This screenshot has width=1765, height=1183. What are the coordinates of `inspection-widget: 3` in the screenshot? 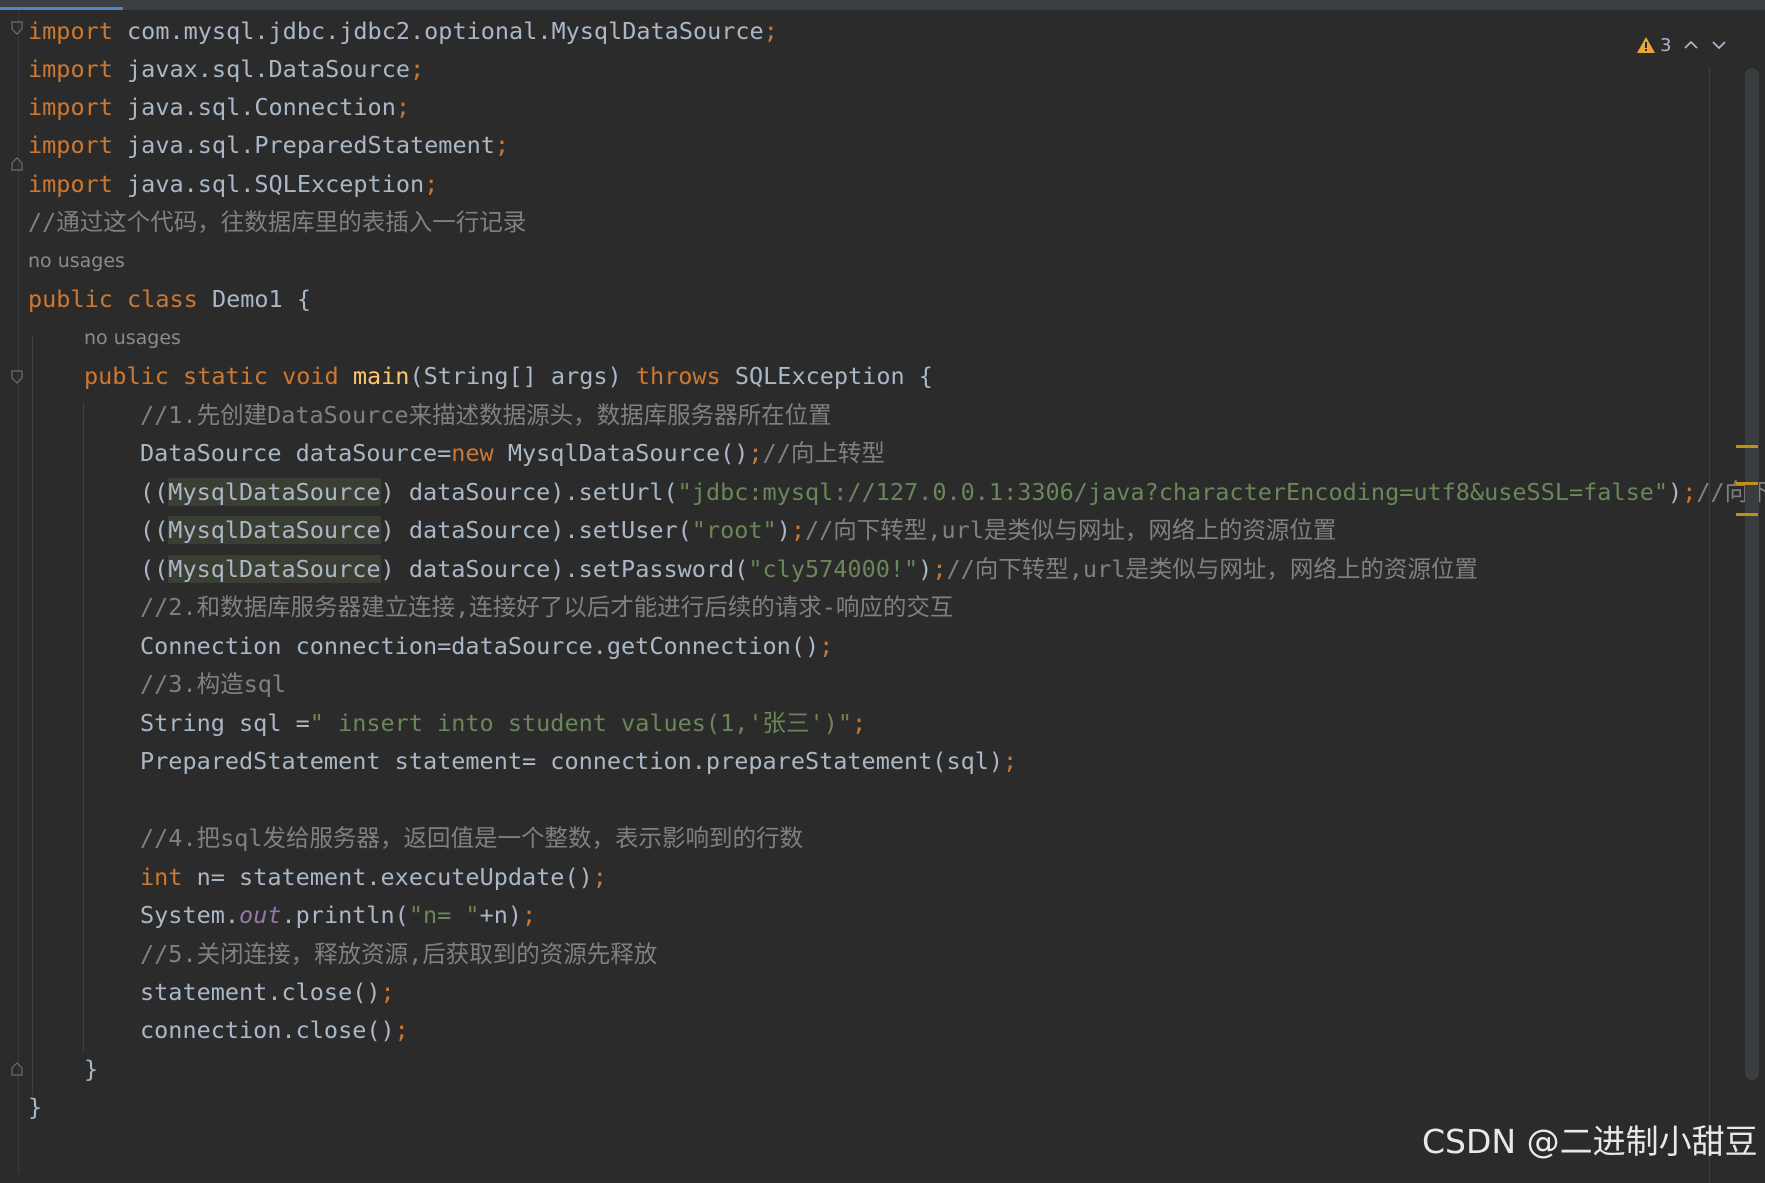 It's located at (1681, 45).